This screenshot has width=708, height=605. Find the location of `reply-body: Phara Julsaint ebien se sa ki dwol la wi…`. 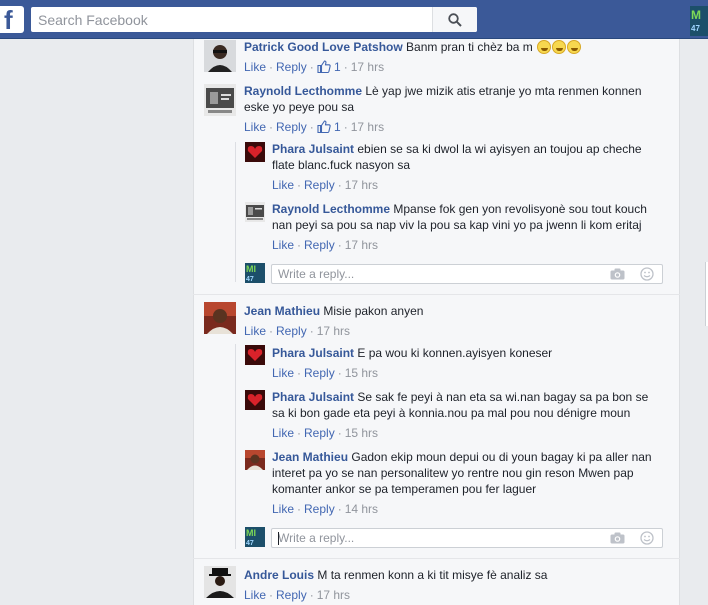

reply-body: Phara Julsaint ebien se sa ki dwol la wi… is located at coordinates (472, 157).